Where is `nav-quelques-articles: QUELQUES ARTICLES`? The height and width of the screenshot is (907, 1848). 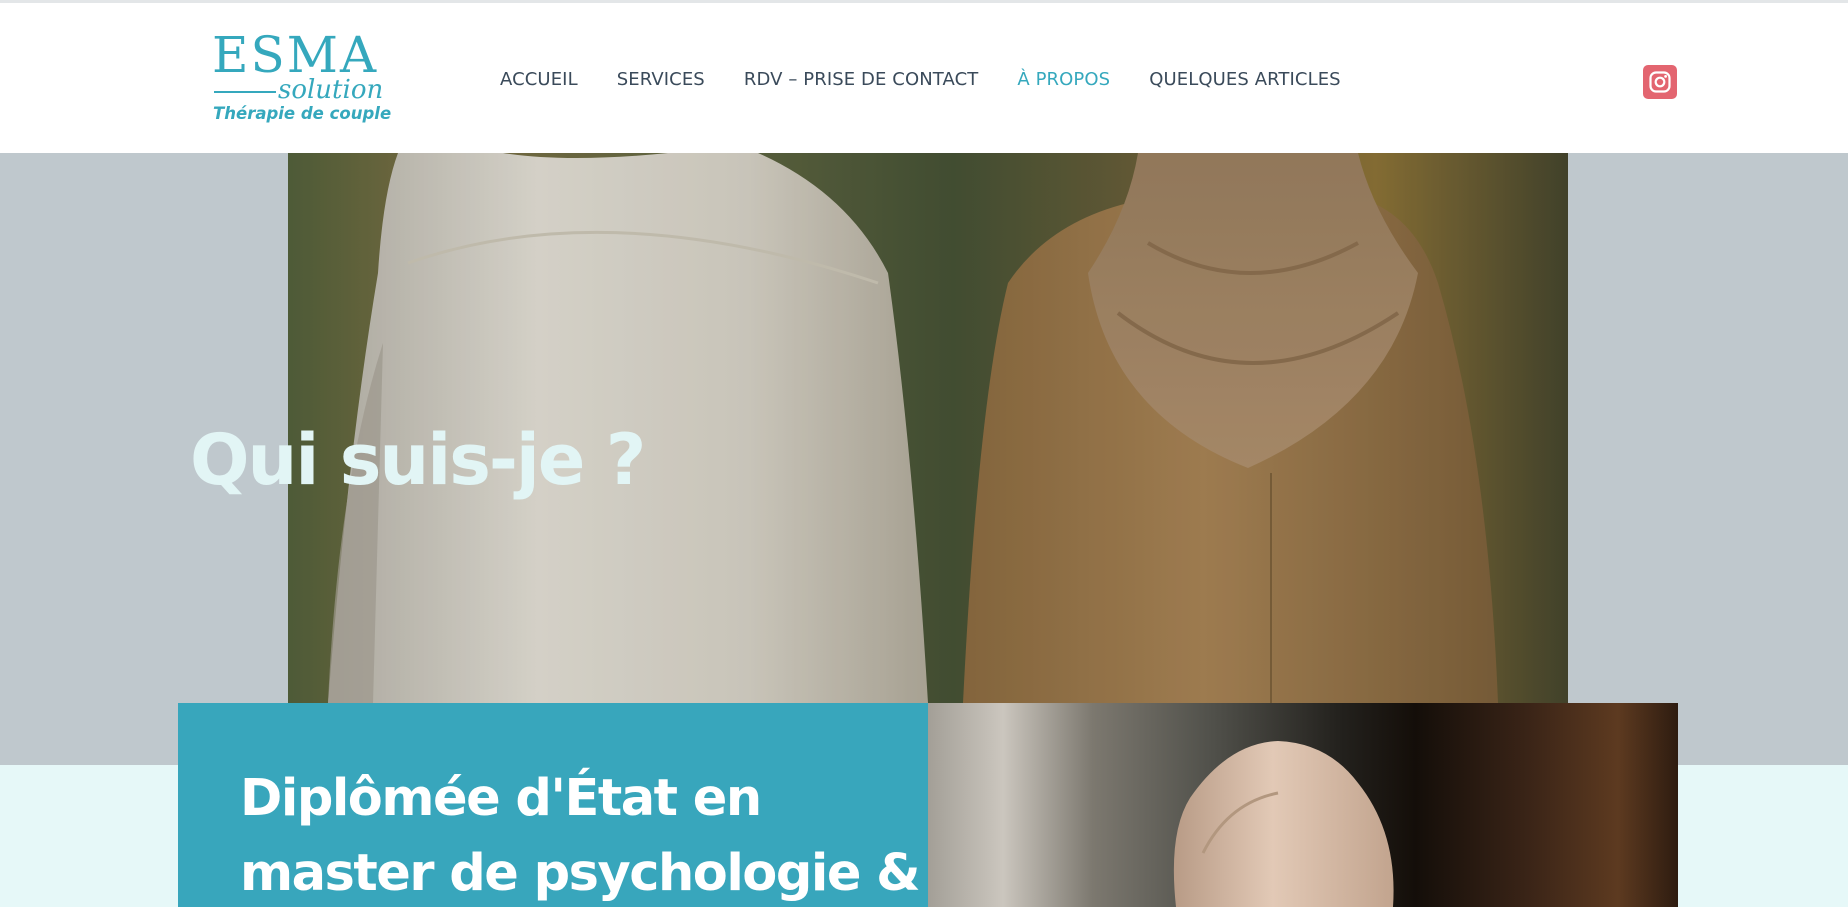
nav-quelques-articles: QUELQUES ARTICLES is located at coordinates (1245, 79).